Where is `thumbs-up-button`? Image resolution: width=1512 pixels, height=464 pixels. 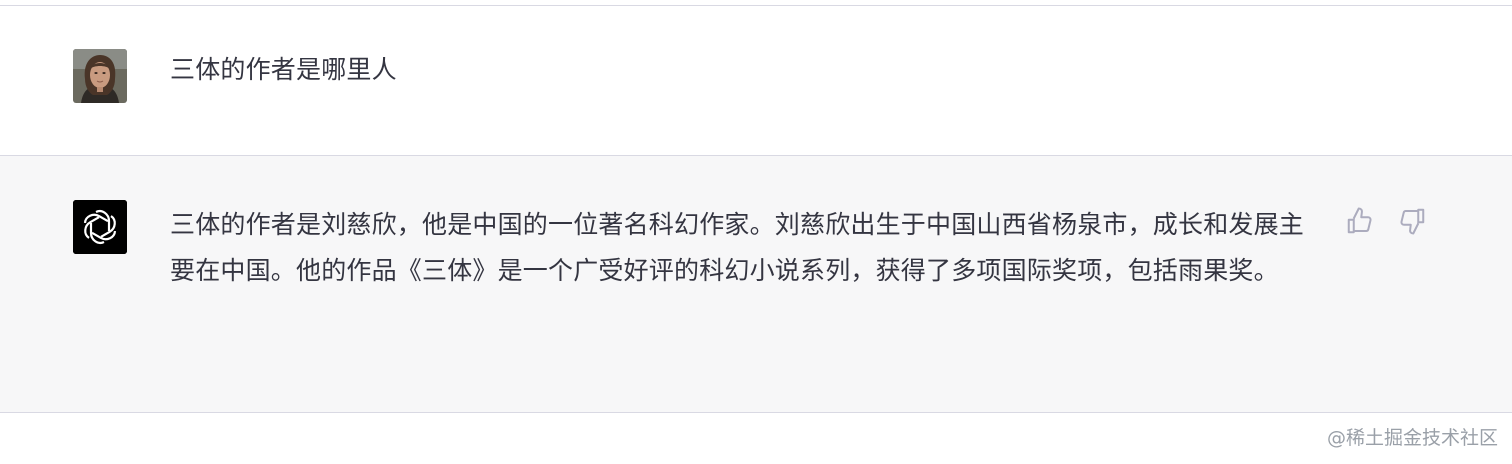
thumbs-up-button is located at coordinates (1360, 221).